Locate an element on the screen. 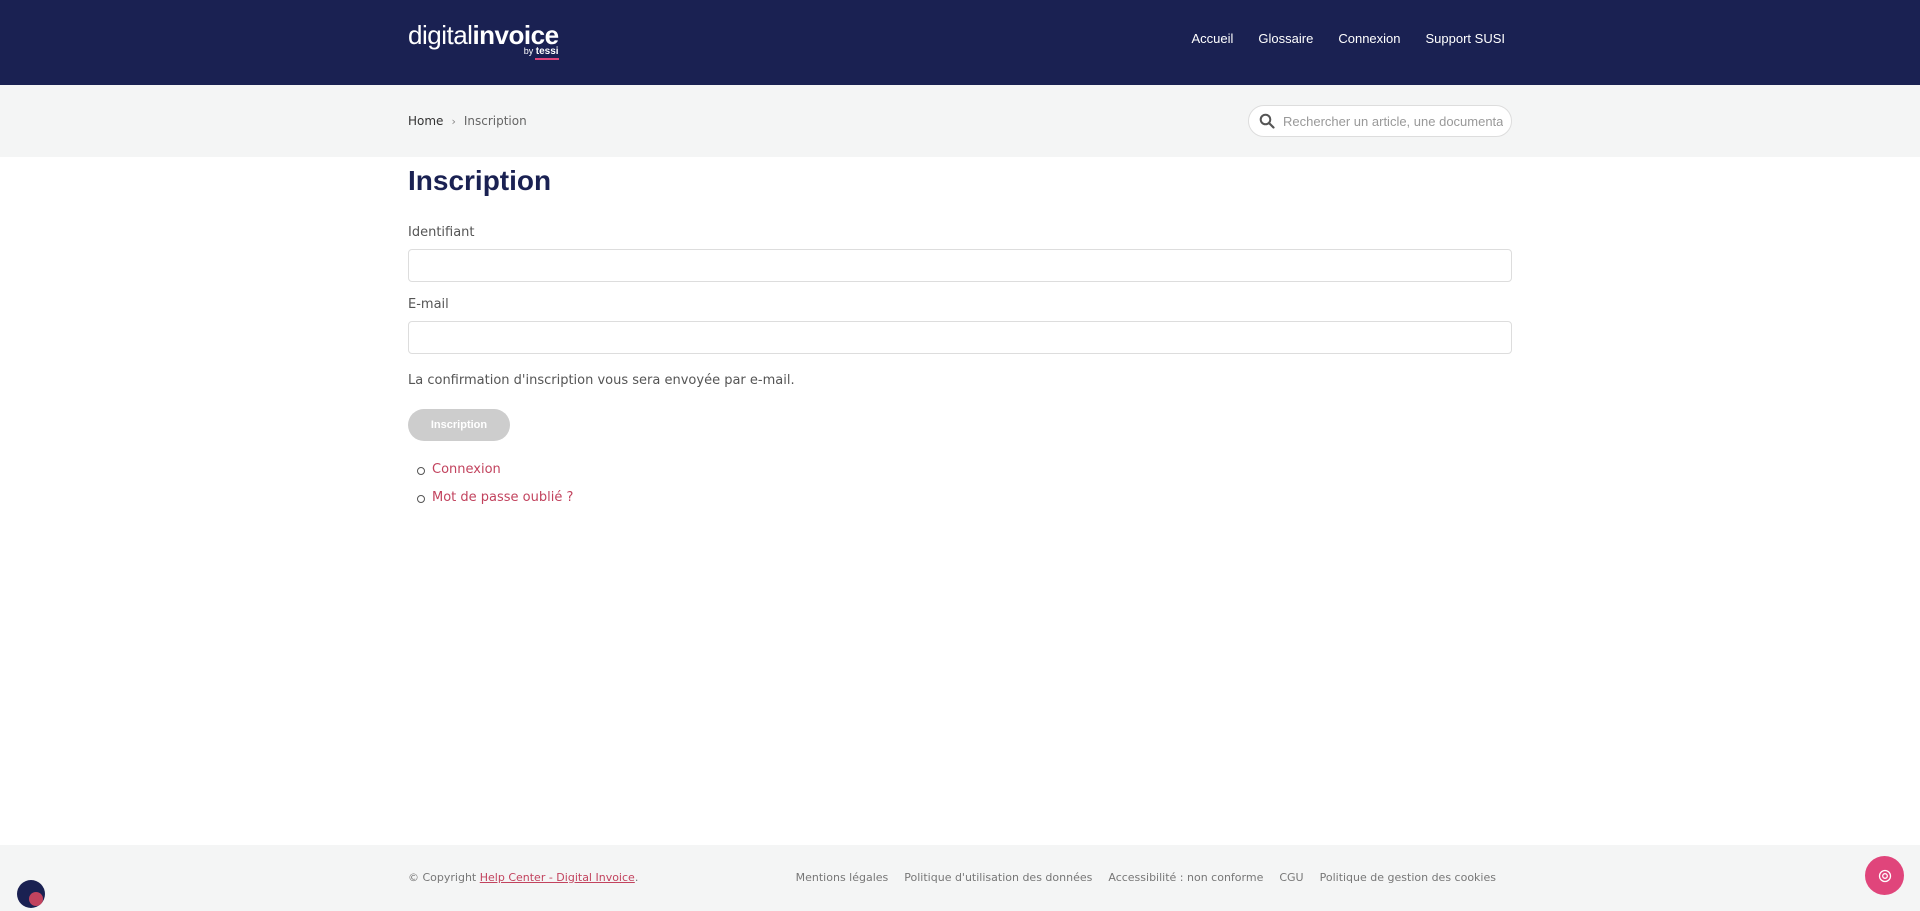 The height and width of the screenshot is (911, 1920). list-item: Mot de passe oublié ? is located at coordinates (494, 498).